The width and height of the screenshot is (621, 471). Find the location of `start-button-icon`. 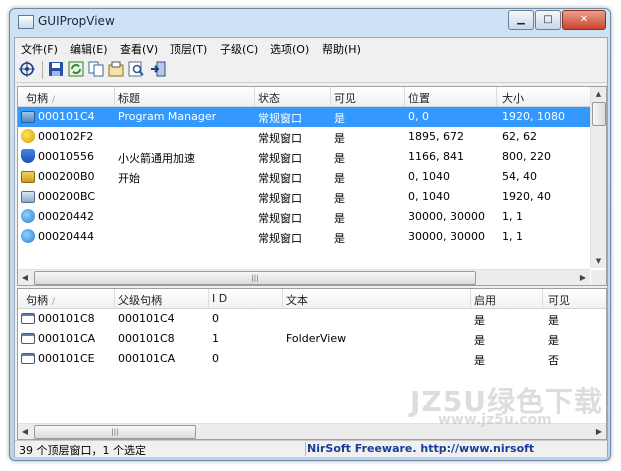

start-button-icon is located at coordinates (28, 177).